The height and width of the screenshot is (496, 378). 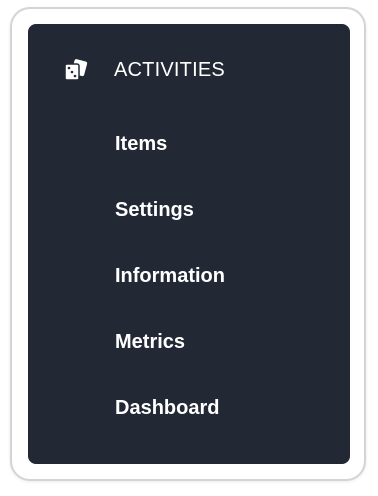 What do you see at coordinates (170, 223) in the screenshot?
I see `menu-item-settings: Settings` at bounding box center [170, 223].